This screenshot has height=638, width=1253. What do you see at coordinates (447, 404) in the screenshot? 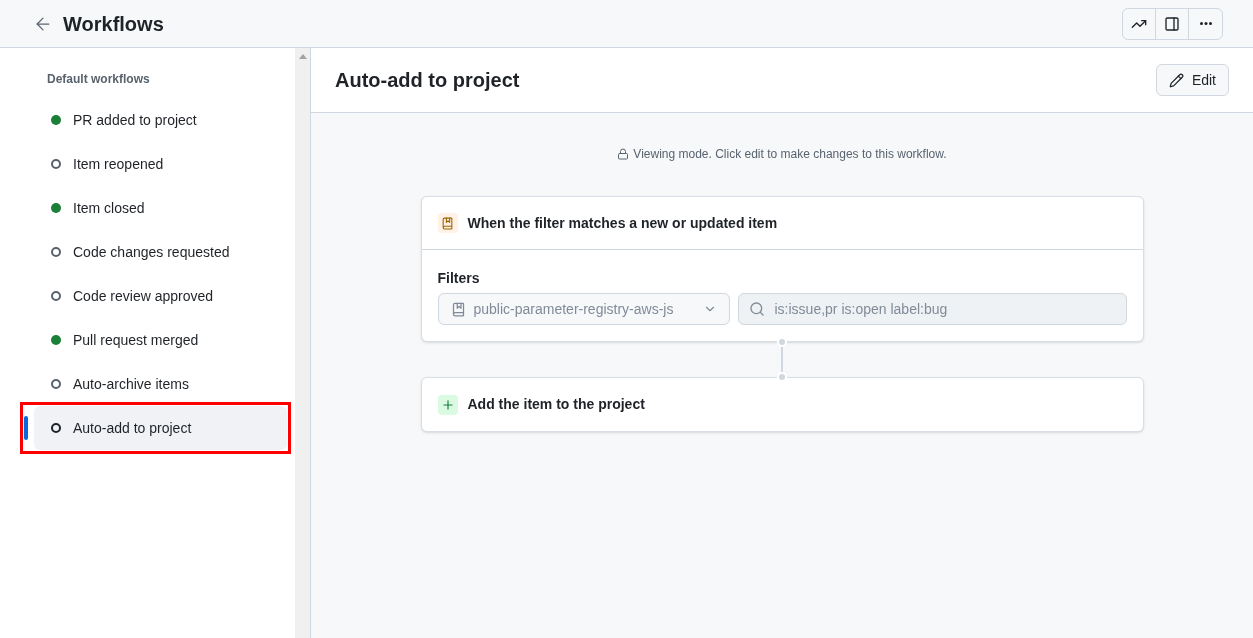
I see `plus-icon` at bounding box center [447, 404].